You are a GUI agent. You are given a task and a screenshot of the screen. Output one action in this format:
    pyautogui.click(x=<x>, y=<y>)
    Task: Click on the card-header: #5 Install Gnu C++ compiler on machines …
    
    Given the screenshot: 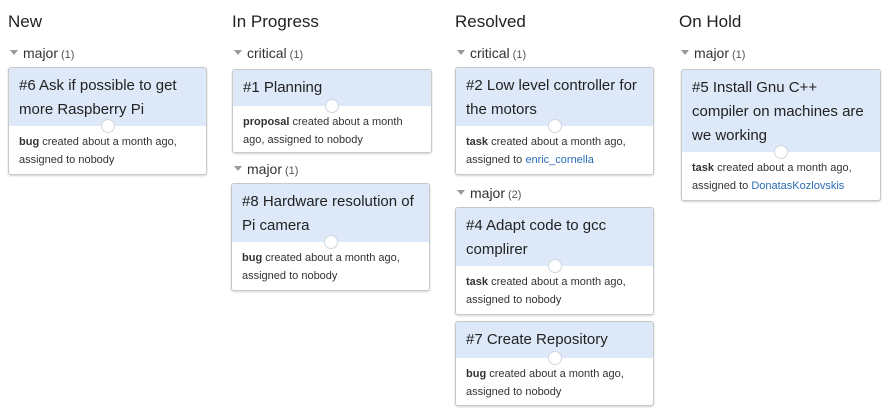 What is the action you would take?
    pyautogui.click(x=781, y=114)
    